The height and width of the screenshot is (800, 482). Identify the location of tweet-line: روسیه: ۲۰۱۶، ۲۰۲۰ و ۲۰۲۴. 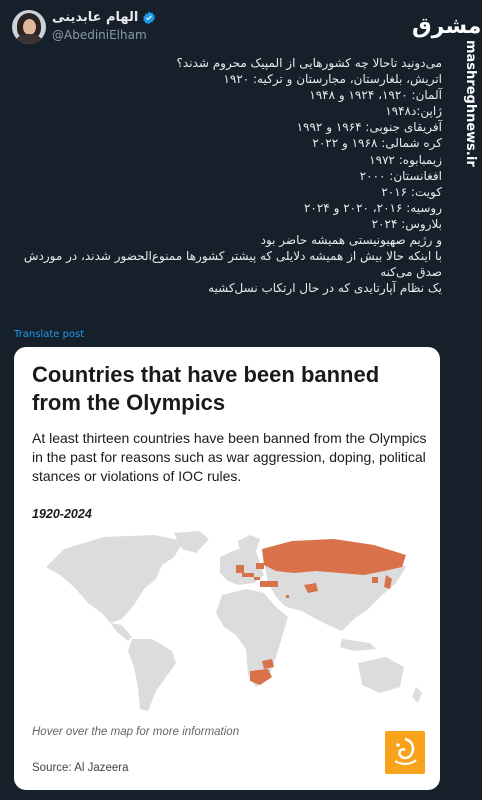
(372, 207).